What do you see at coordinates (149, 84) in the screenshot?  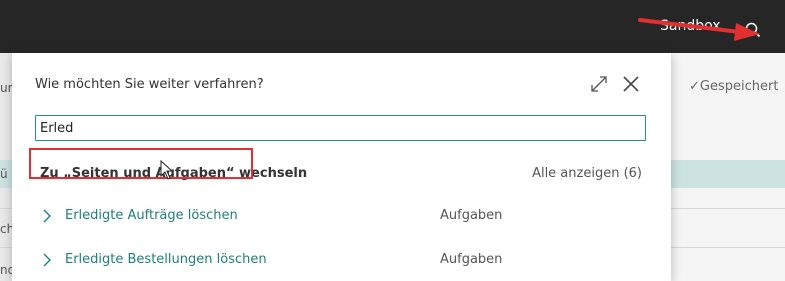 I see `dialog-title: Wie möchten Sie weiter verfahren?` at bounding box center [149, 84].